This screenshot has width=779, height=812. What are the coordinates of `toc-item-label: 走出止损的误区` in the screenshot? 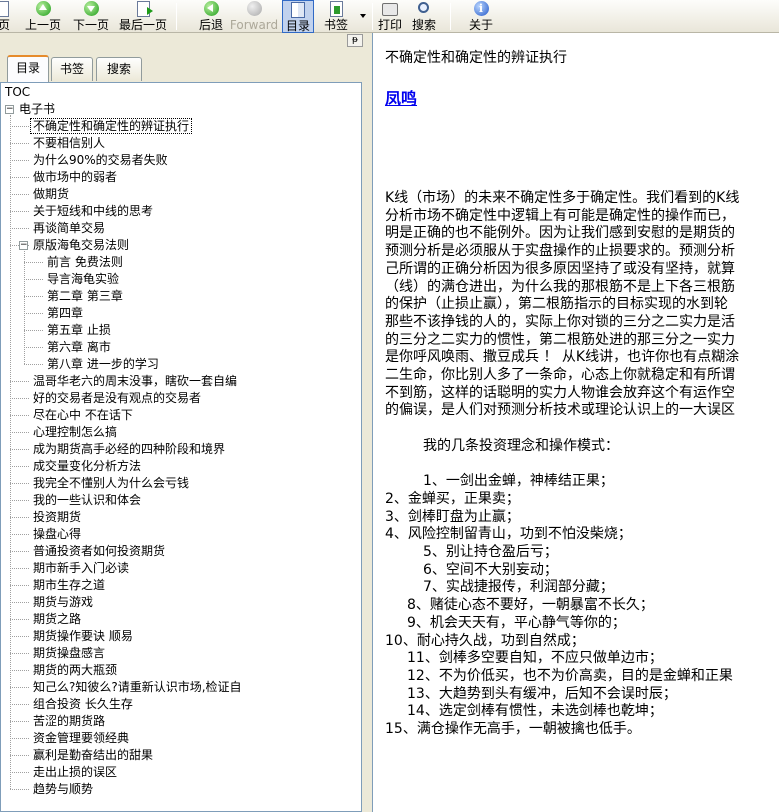 It's located at (75, 772).